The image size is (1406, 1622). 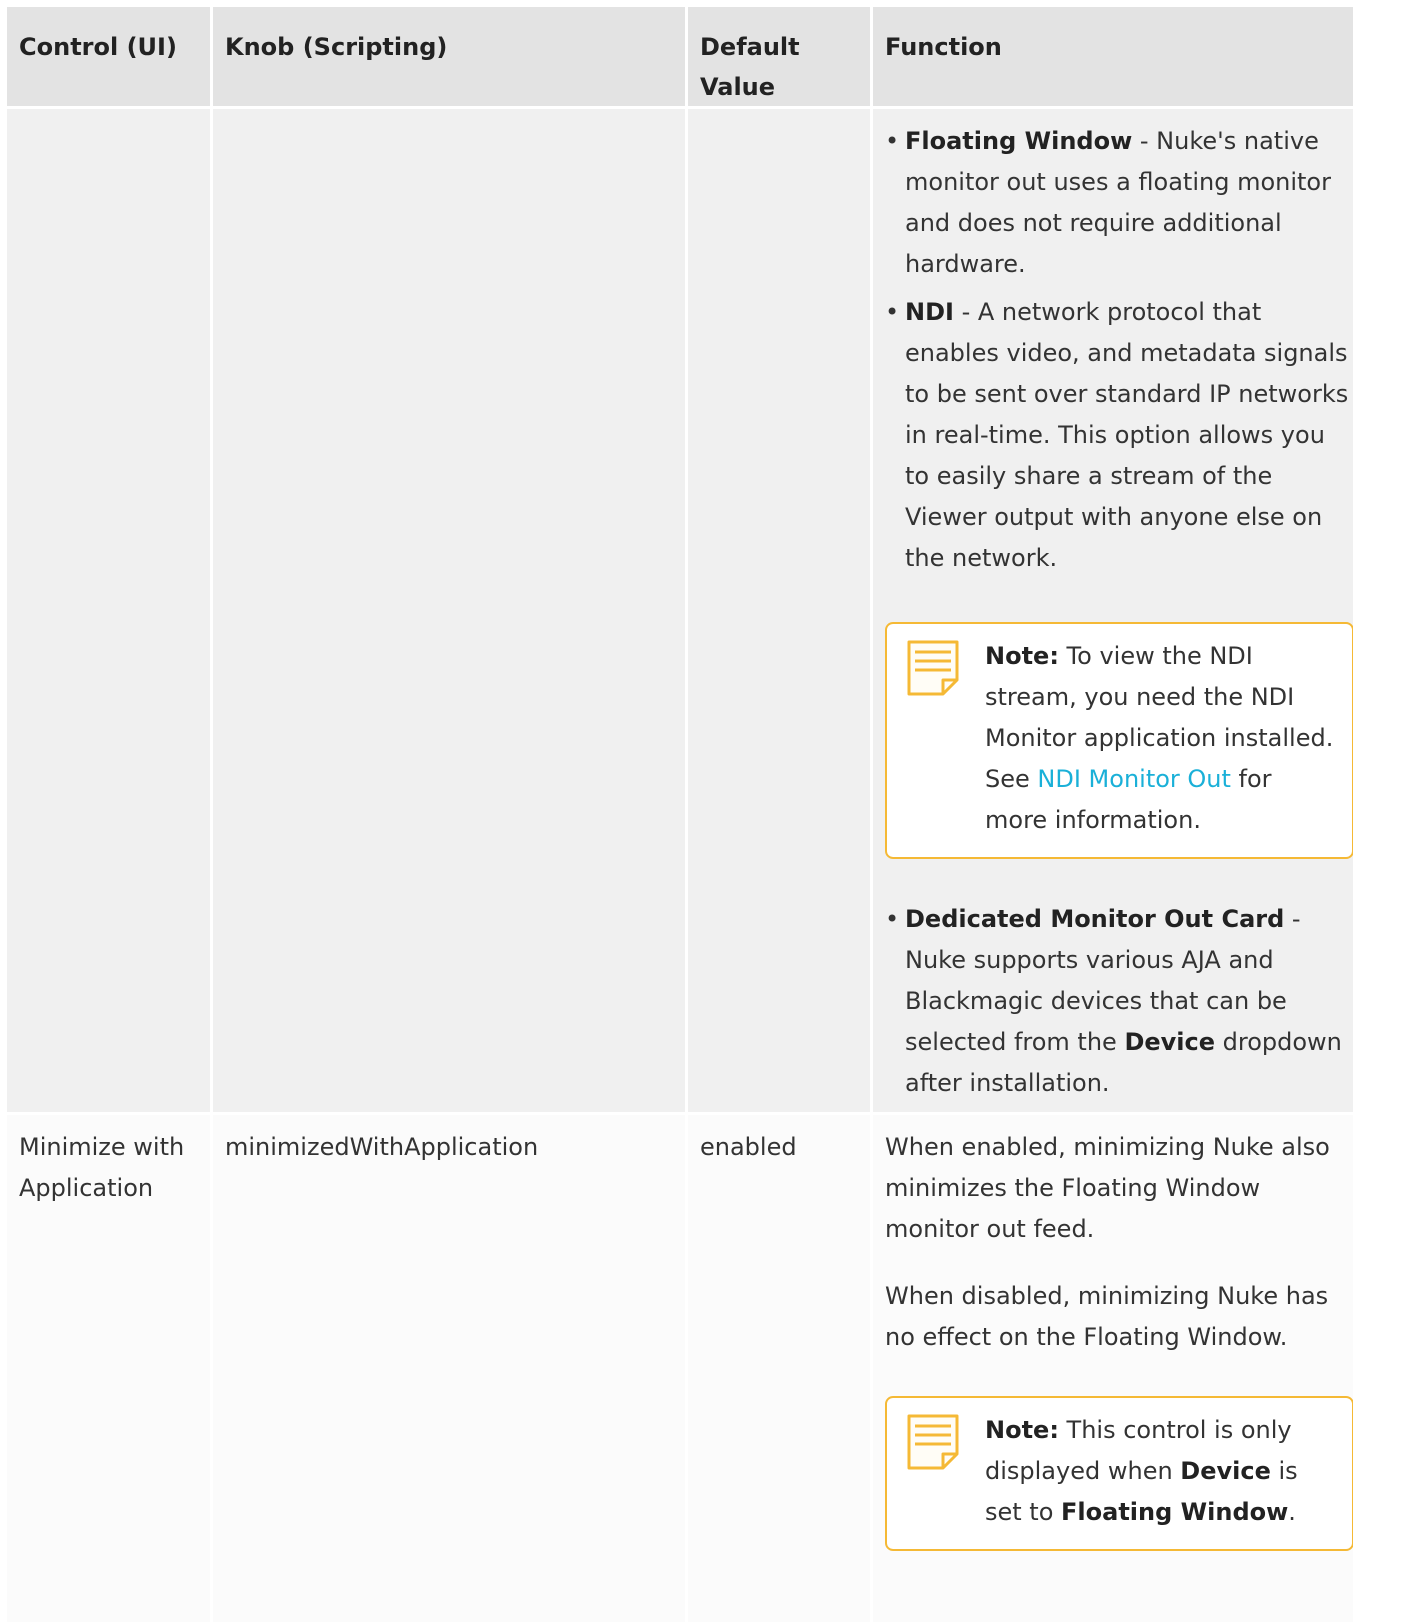 I want to click on header-knob-label: Knob (Scripting), so click(x=336, y=47).